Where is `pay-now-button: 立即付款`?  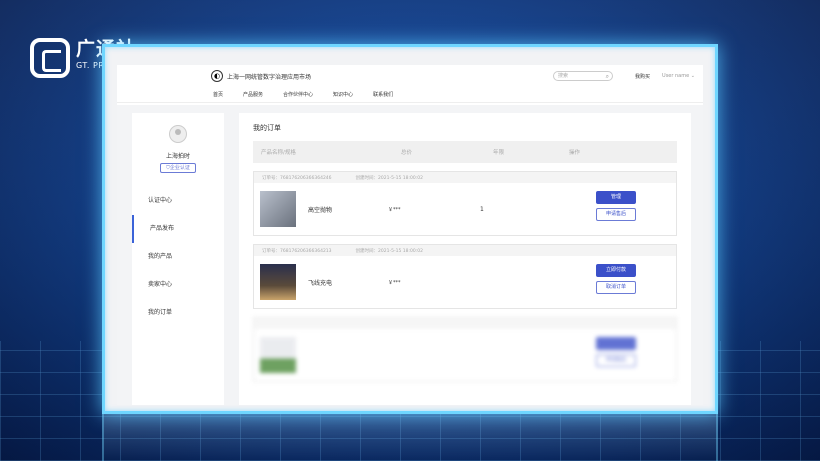
pay-now-button: 立即付款 is located at coordinates (616, 270).